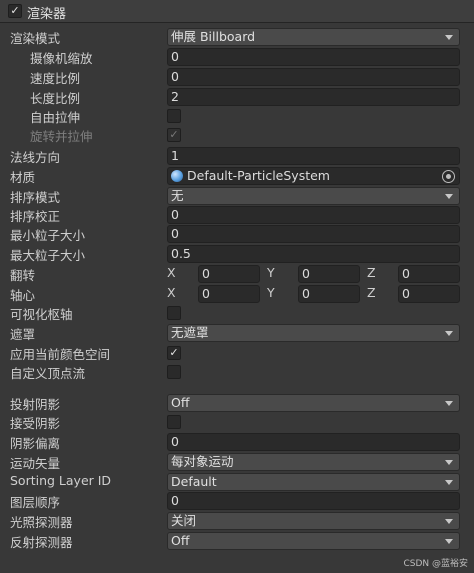  What do you see at coordinates (237, 11) in the screenshot?
I see `renderer-module-header: ✓ 渲染器` at bounding box center [237, 11].